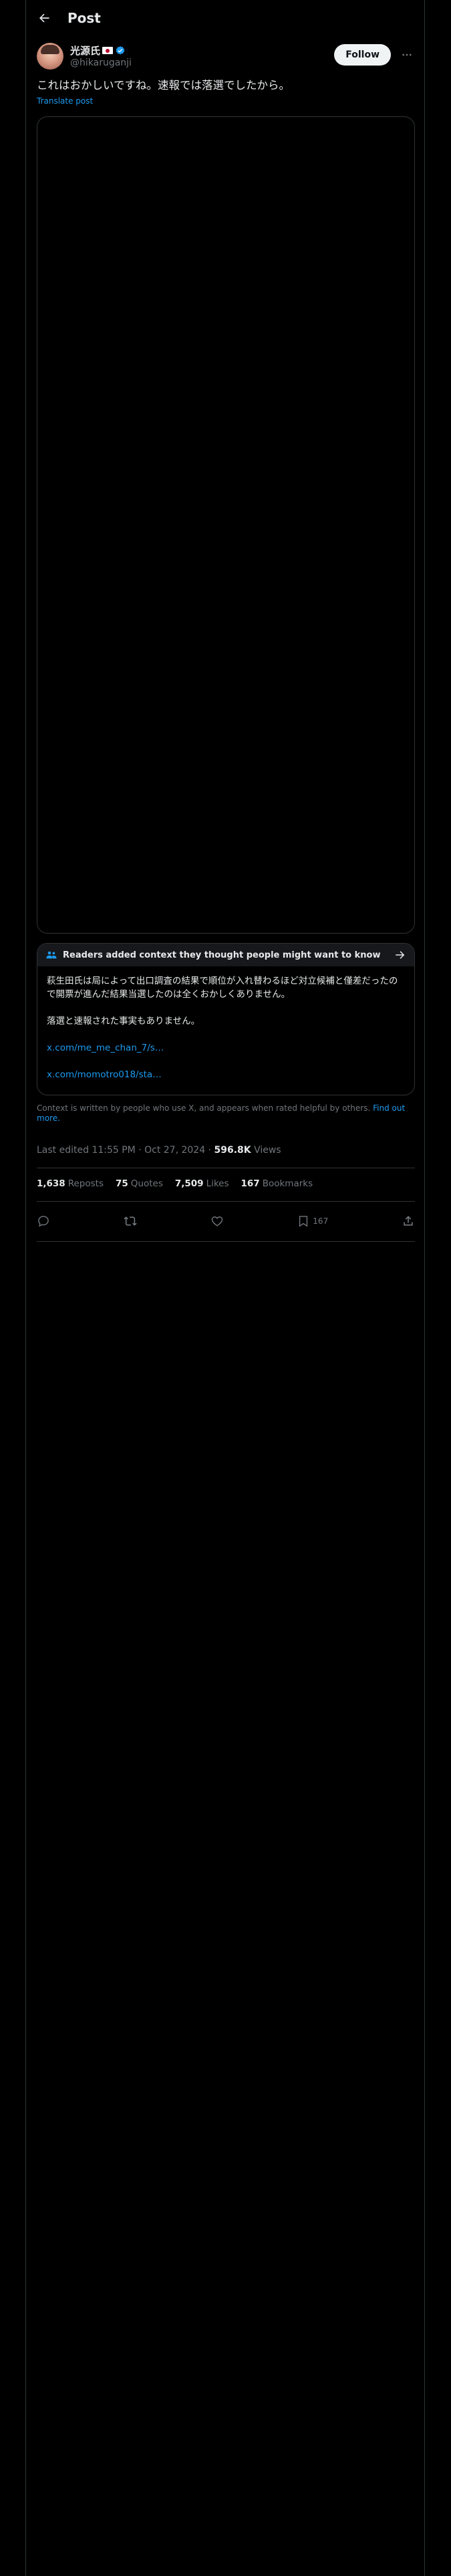 Image resolution: width=451 pixels, height=2576 pixels. I want to click on post-text: これはおかしいですね。速報では落選でしたから。, so click(164, 86).